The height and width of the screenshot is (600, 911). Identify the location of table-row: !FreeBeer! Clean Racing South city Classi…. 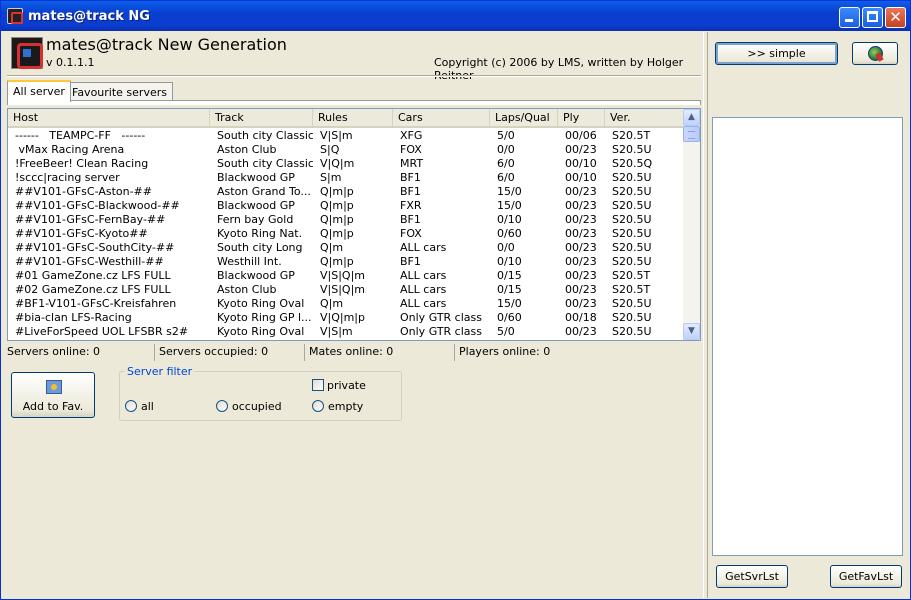
(346, 164).